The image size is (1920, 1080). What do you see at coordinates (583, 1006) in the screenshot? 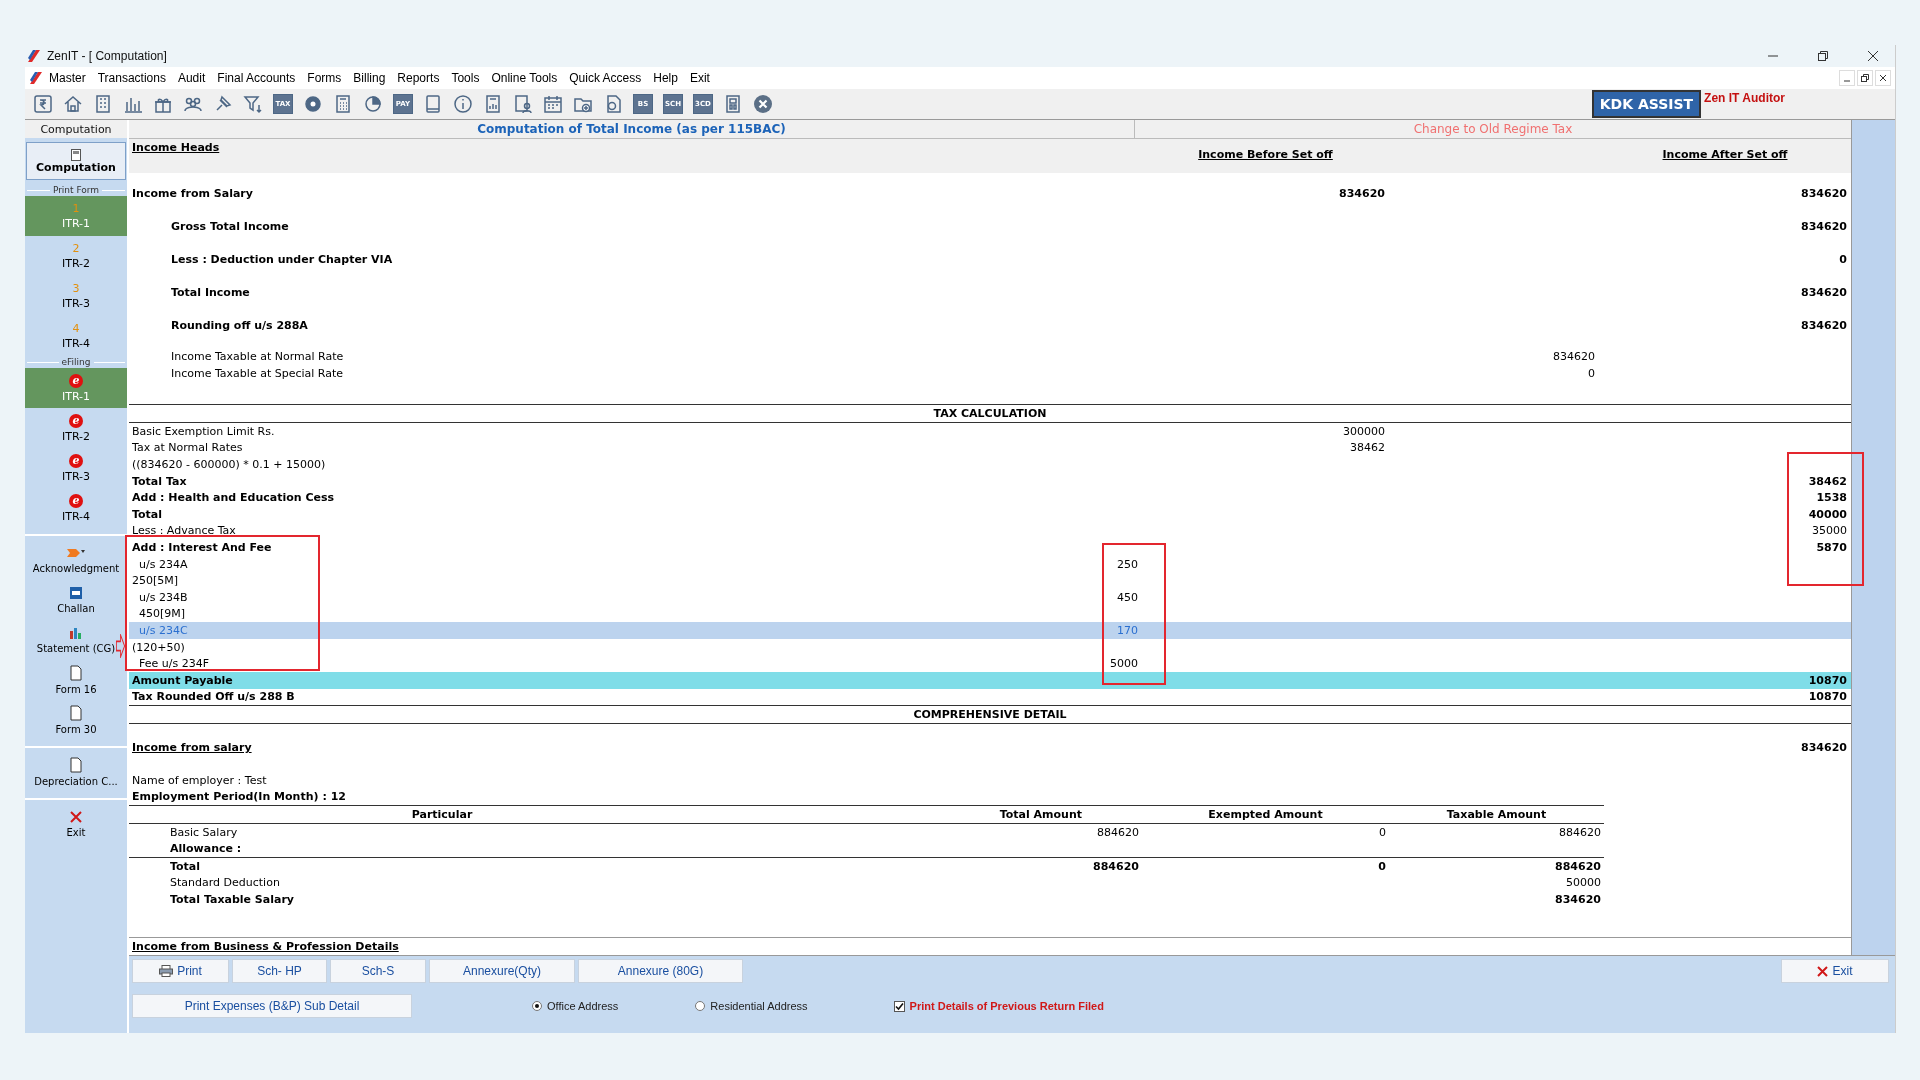
I see `radio-label: Office Address` at bounding box center [583, 1006].